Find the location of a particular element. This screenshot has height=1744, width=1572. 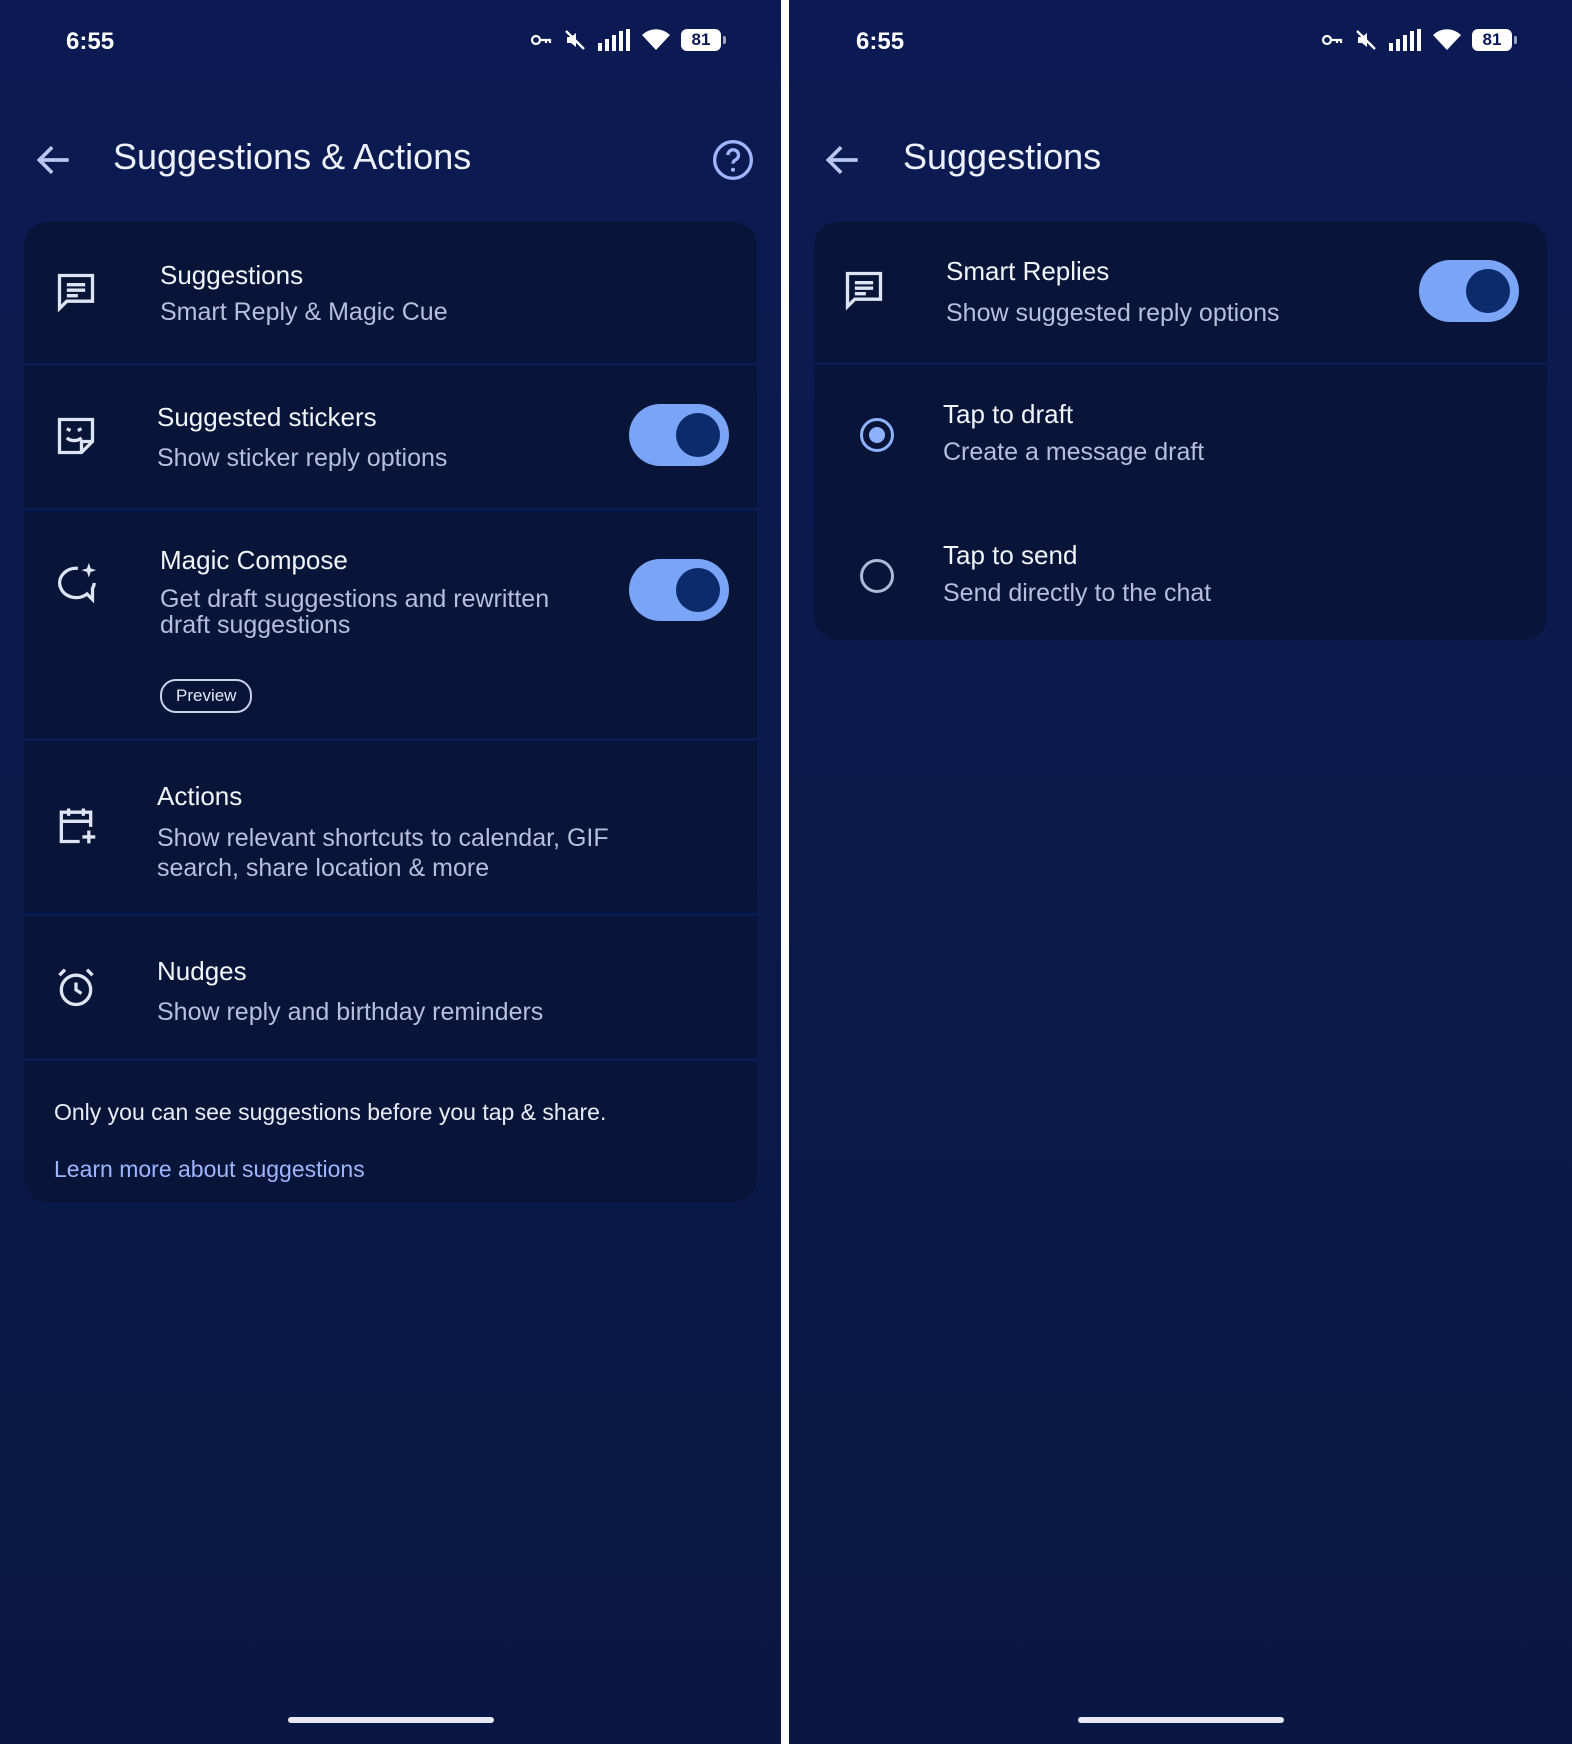

setting-title: Nudges is located at coordinates (202, 971).